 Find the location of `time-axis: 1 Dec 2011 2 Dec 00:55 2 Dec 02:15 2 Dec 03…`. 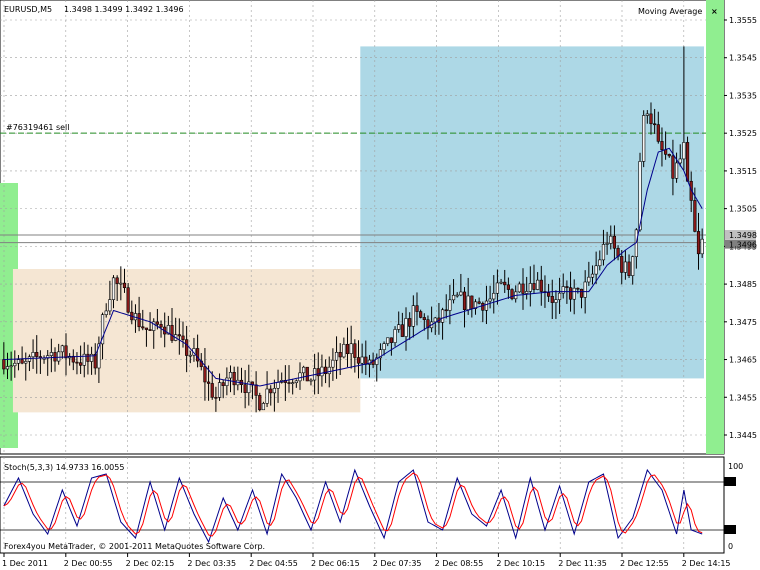

time-axis: 1 Dec 2011 2 Dec 00:55 2 Dec 02:15 2 Dec 03… is located at coordinates (366, 560).